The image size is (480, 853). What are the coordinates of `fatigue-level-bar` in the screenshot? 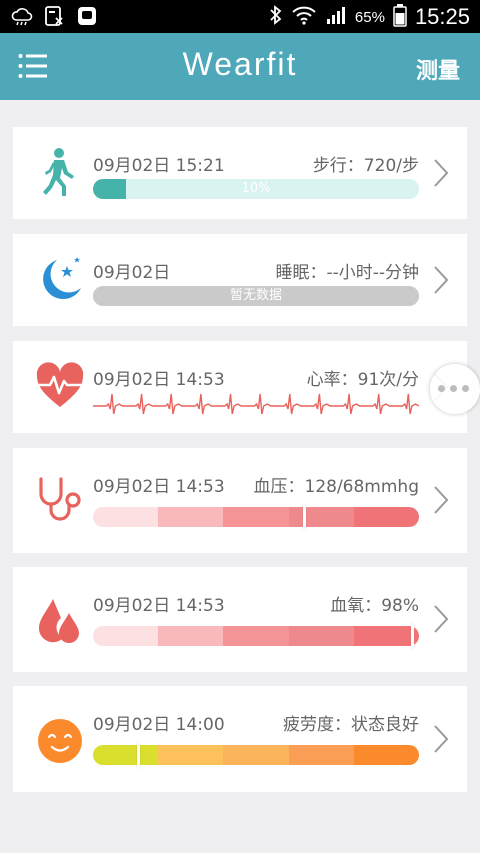 It's located at (256, 755).